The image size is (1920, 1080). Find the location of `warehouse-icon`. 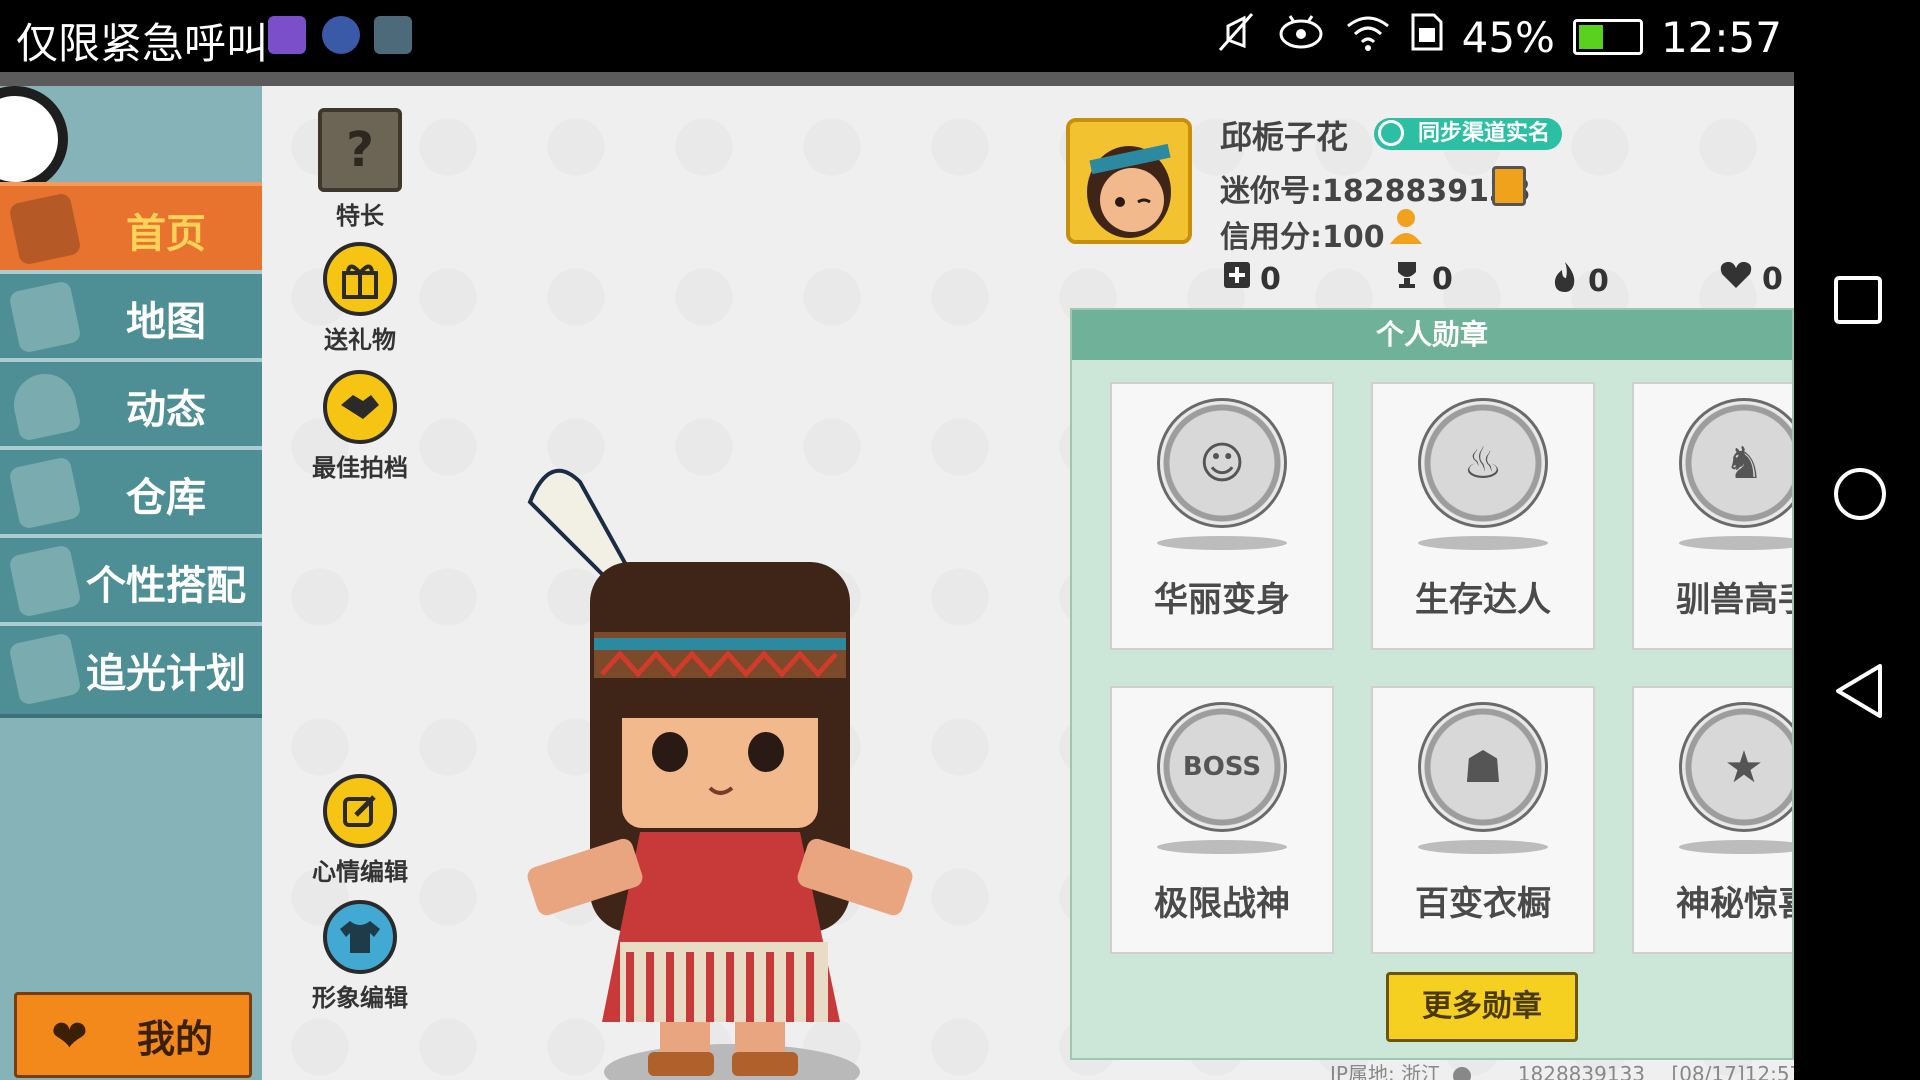

warehouse-icon is located at coordinates (45, 493).